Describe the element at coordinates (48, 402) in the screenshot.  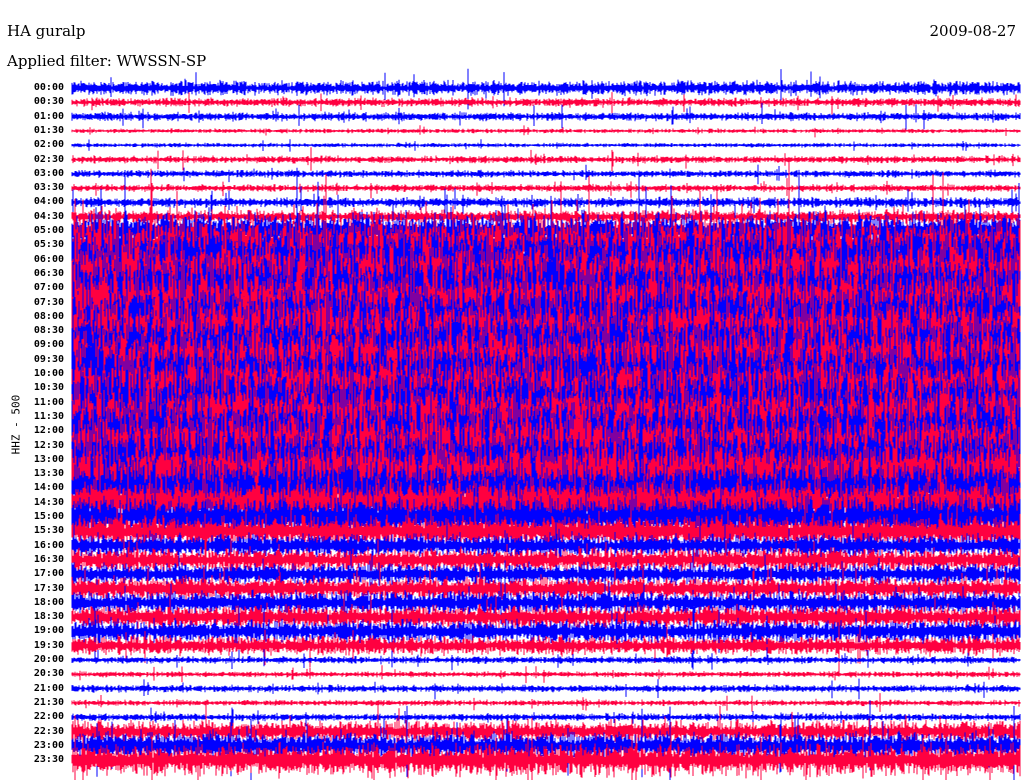
I see `row-label: 11:00` at that location.